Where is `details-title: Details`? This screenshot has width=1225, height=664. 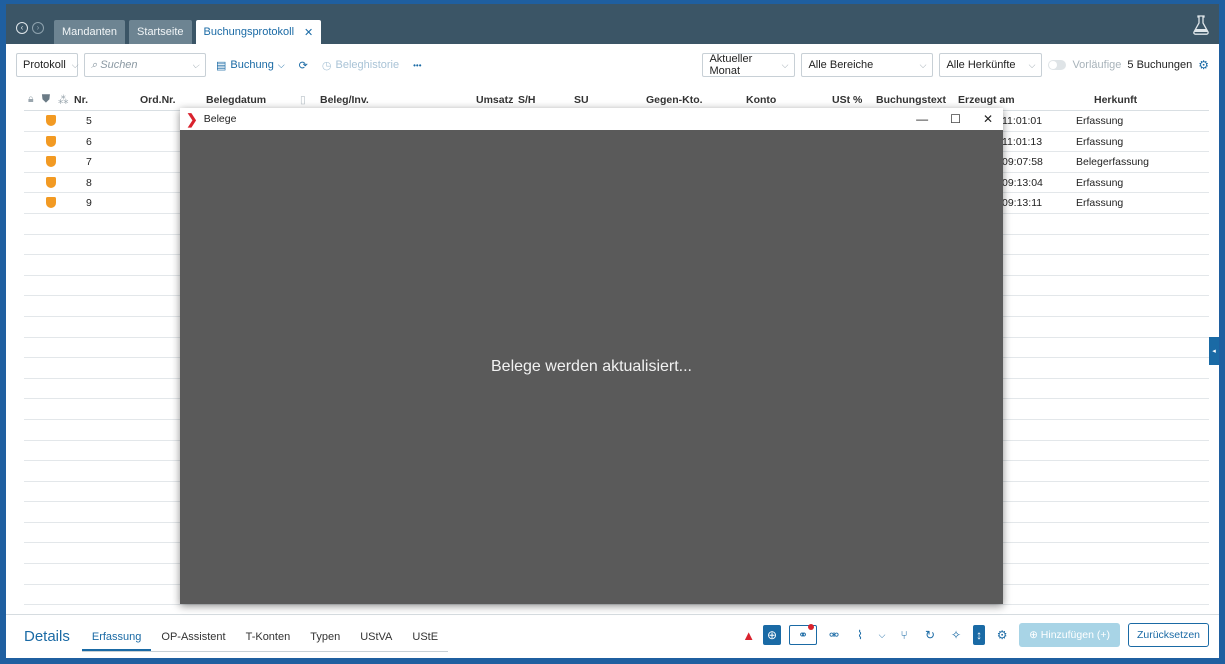
details-title: Details is located at coordinates (47, 636).